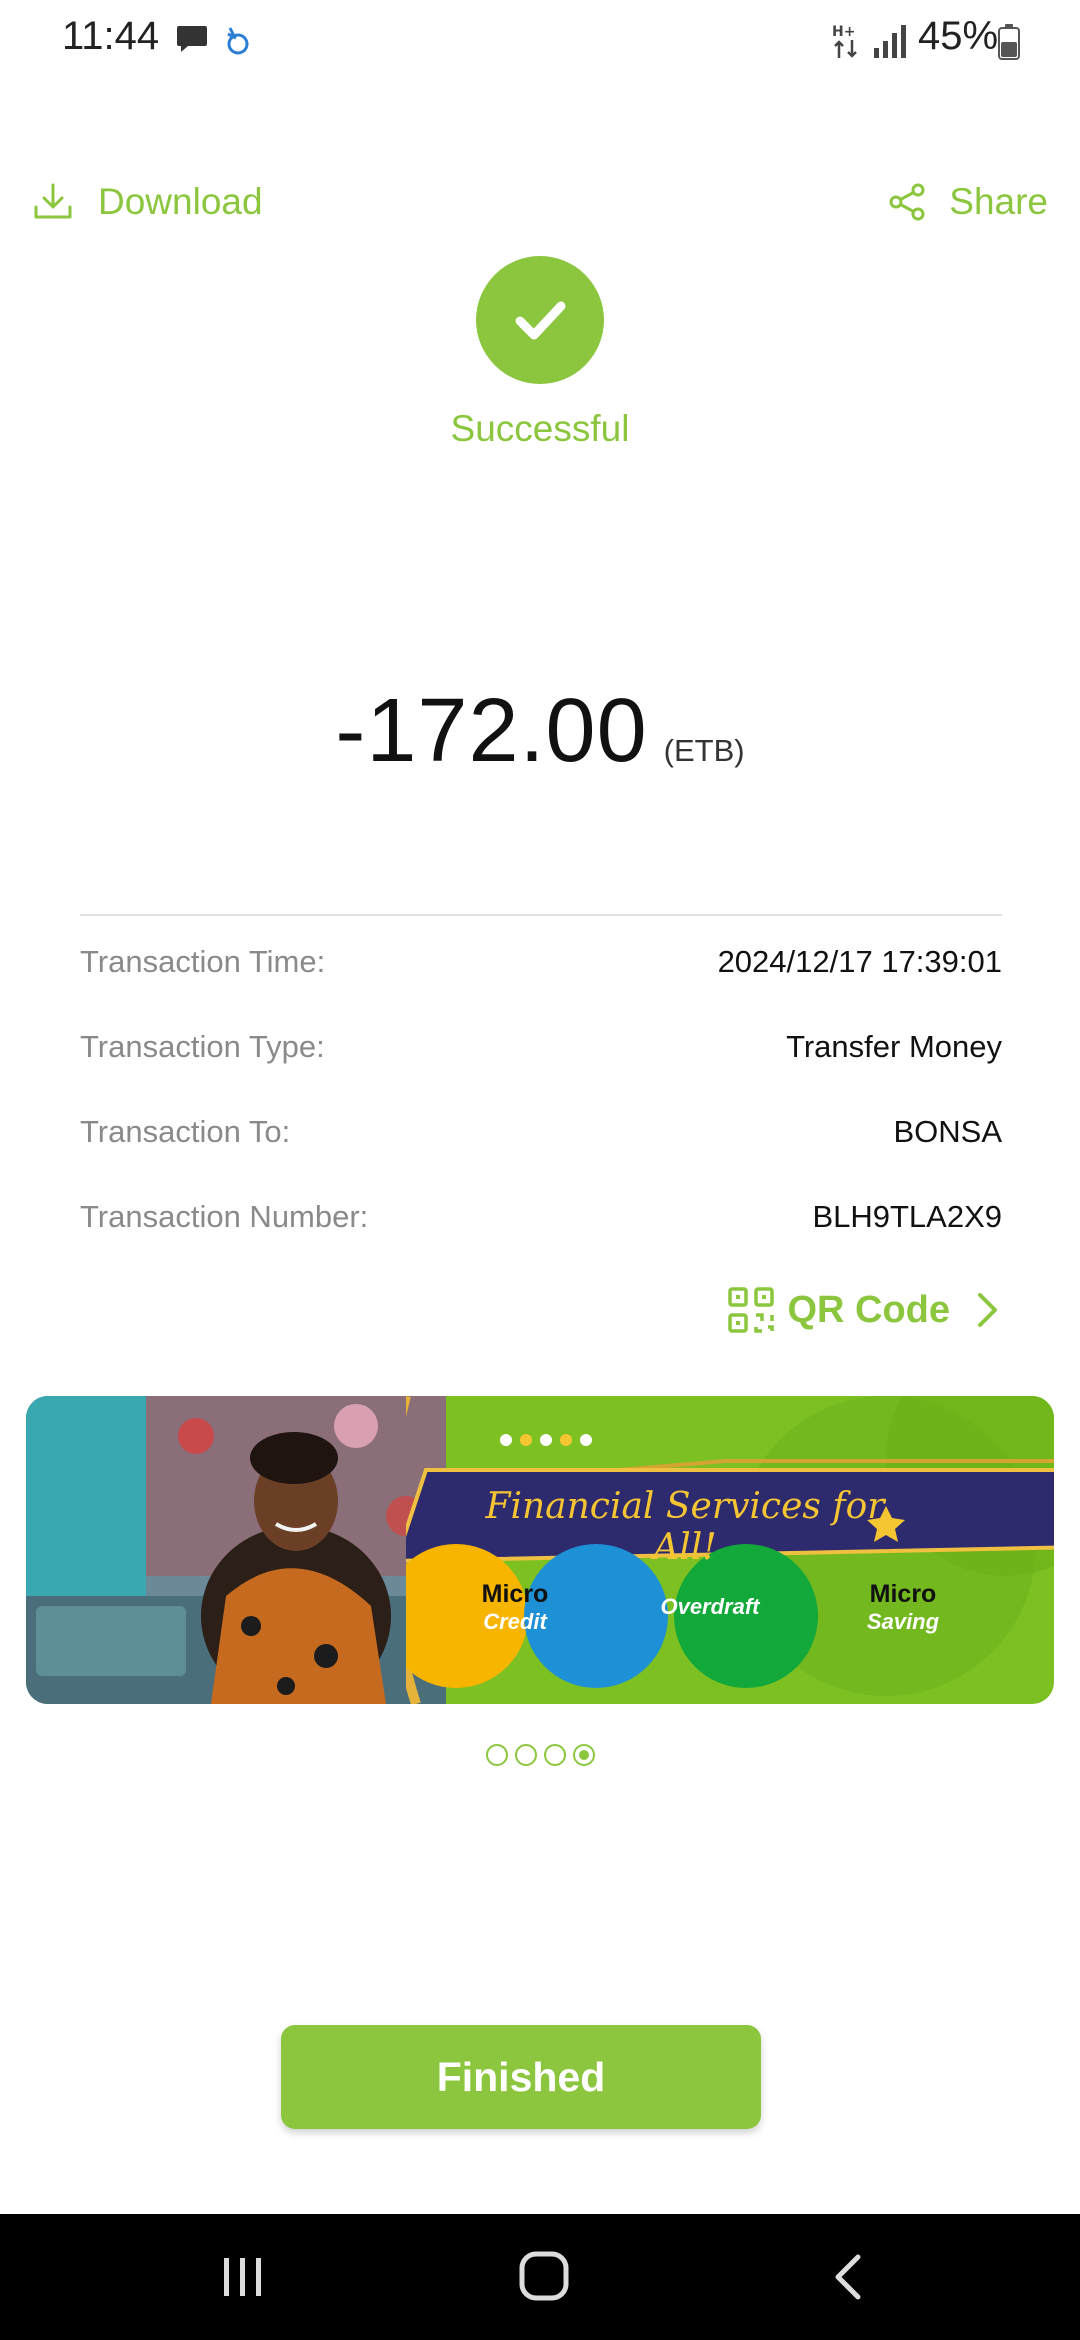 This screenshot has height=2340, width=1080. I want to click on detail-value: BLH9TLA2X9, so click(907, 1216).